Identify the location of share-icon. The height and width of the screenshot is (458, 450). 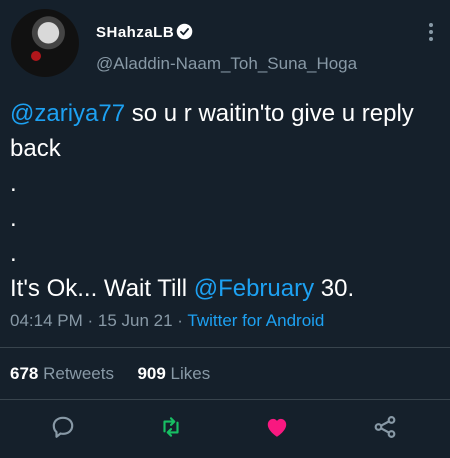
(385, 427).